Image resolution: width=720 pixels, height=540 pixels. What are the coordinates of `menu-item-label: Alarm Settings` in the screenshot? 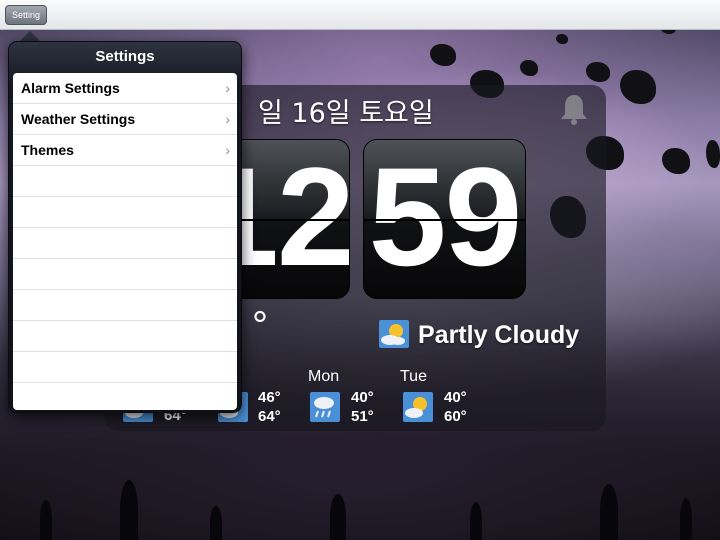 It's located at (70, 88).